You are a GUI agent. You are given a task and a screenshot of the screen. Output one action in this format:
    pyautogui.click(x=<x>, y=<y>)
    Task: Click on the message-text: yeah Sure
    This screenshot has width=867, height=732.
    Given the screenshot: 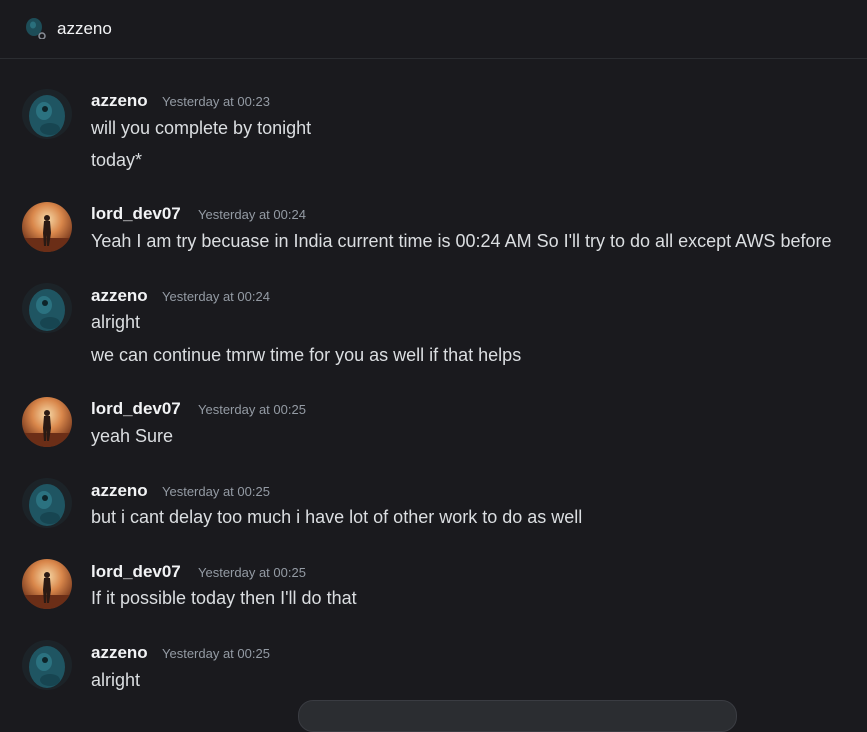 What is the action you would take?
    pyautogui.click(x=132, y=436)
    